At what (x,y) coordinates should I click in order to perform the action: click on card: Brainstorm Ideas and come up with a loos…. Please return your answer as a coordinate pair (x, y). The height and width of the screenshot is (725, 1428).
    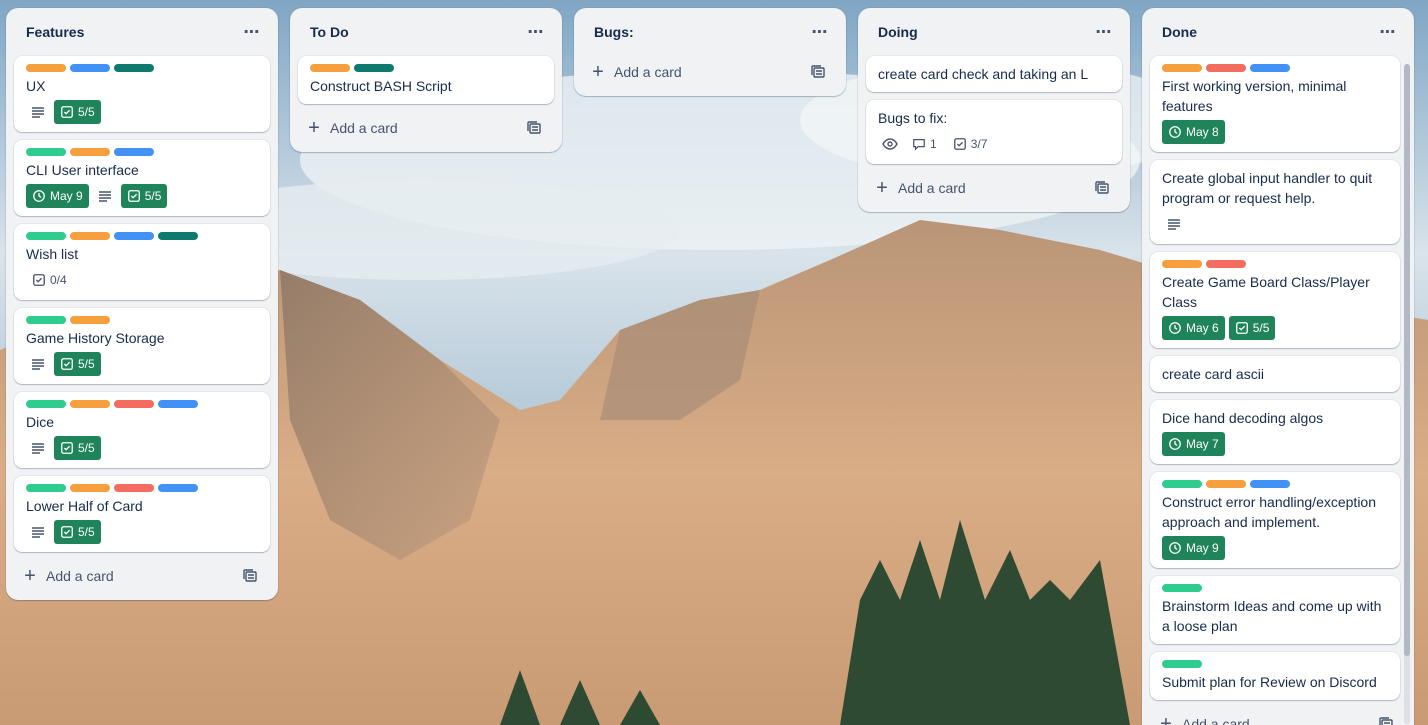
    Looking at the image, I should click on (1275, 610).